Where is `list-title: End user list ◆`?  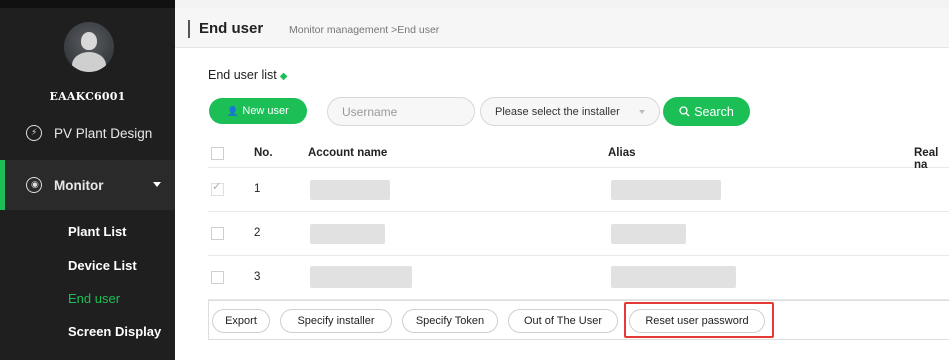
list-title: End user list ◆ is located at coordinates (247, 75).